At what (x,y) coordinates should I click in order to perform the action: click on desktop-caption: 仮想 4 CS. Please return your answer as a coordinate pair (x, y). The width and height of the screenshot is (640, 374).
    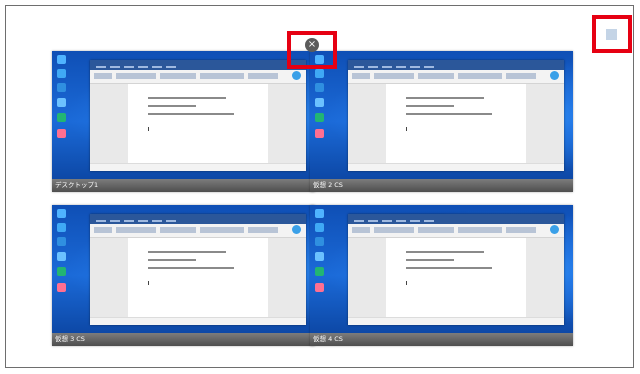
    Looking at the image, I should click on (441, 339).